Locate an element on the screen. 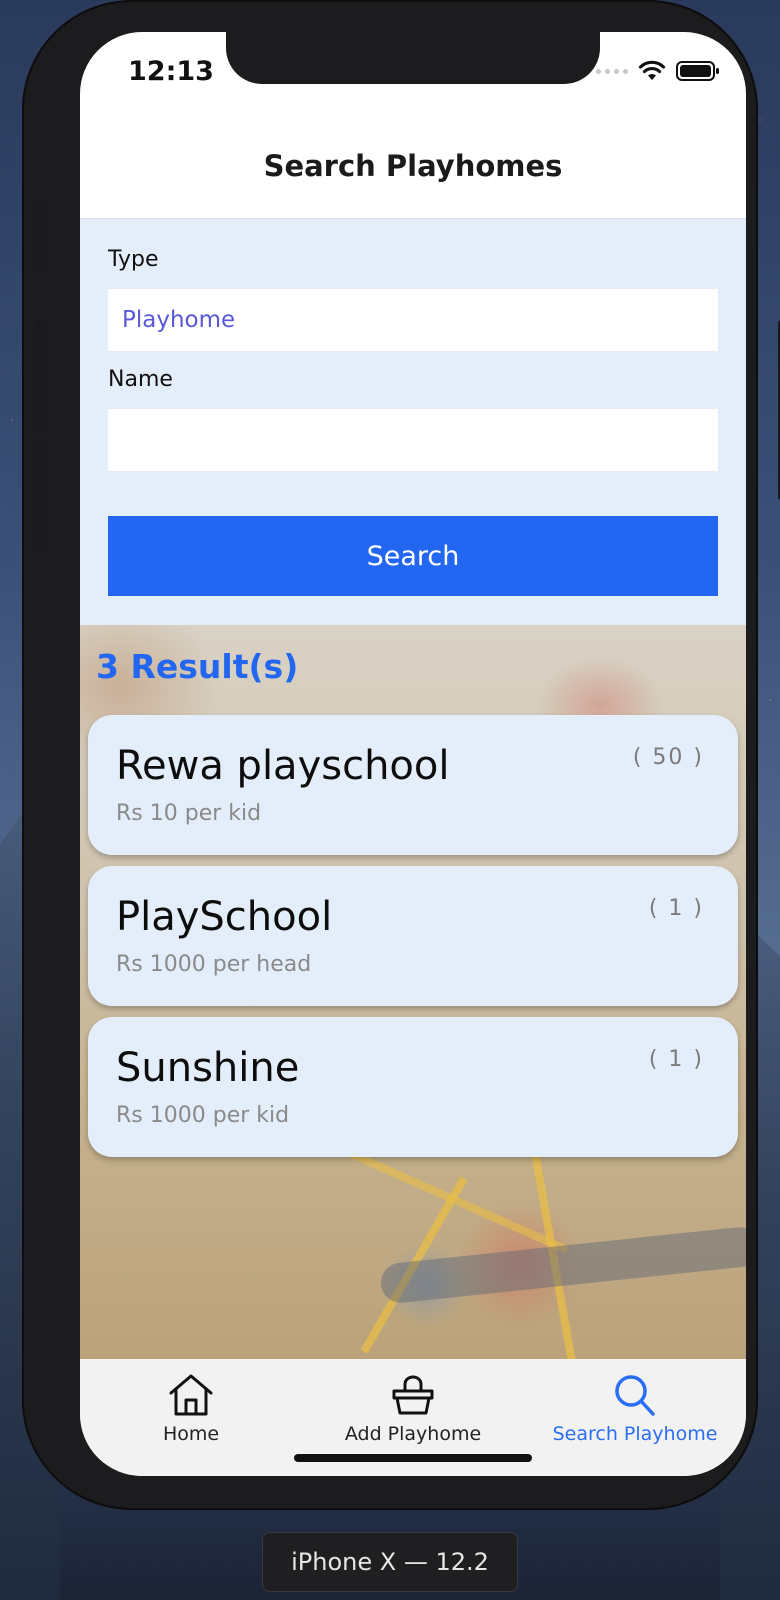  result-price: Rs 1000 per head is located at coordinates (214, 964).